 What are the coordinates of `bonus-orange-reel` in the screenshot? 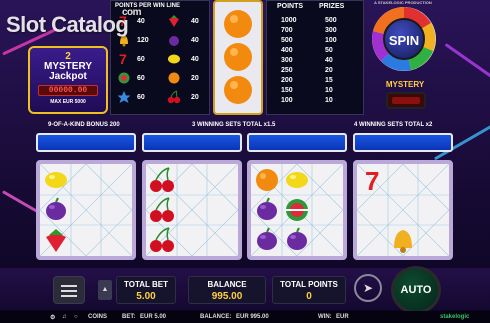 It's located at (238, 57).